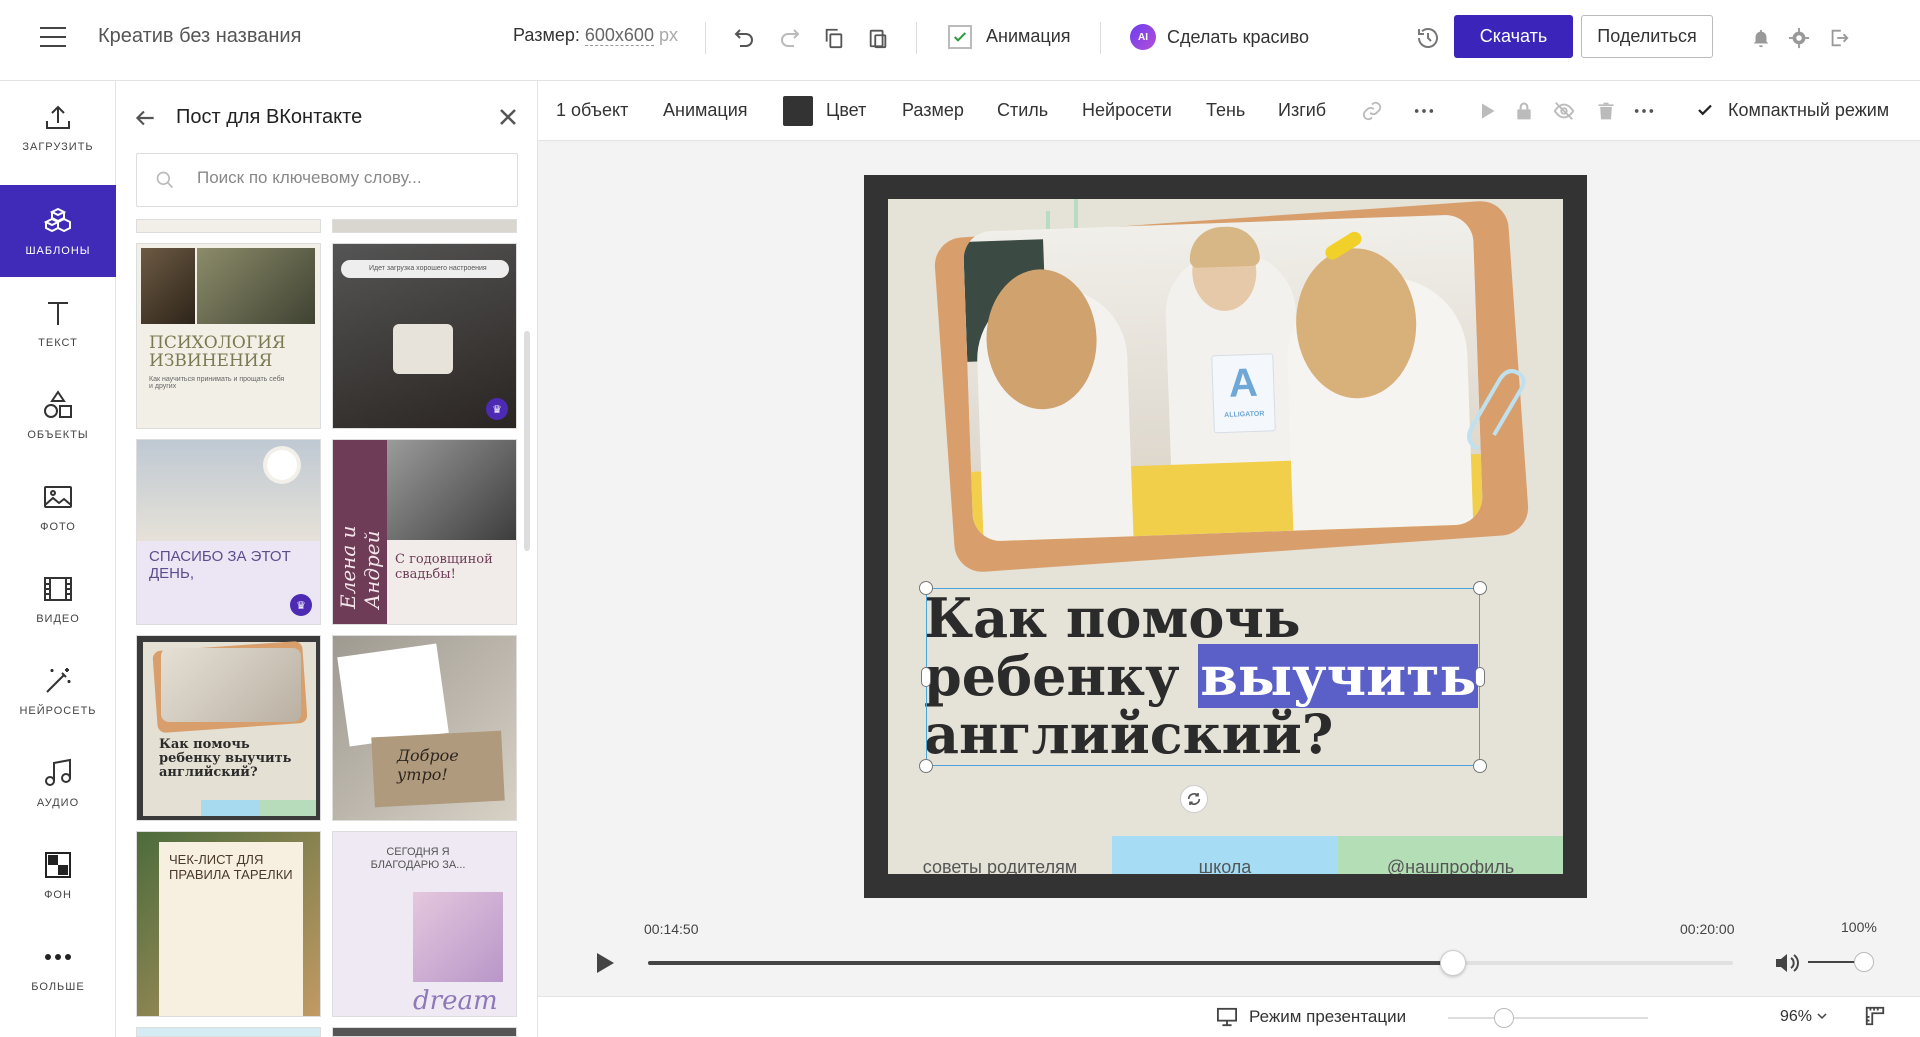 Image resolution: width=1920 pixels, height=1037 pixels. What do you see at coordinates (424, 728) in the screenshot?
I see `template-thumb: Доброе утро!` at bounding box center [424, 728].